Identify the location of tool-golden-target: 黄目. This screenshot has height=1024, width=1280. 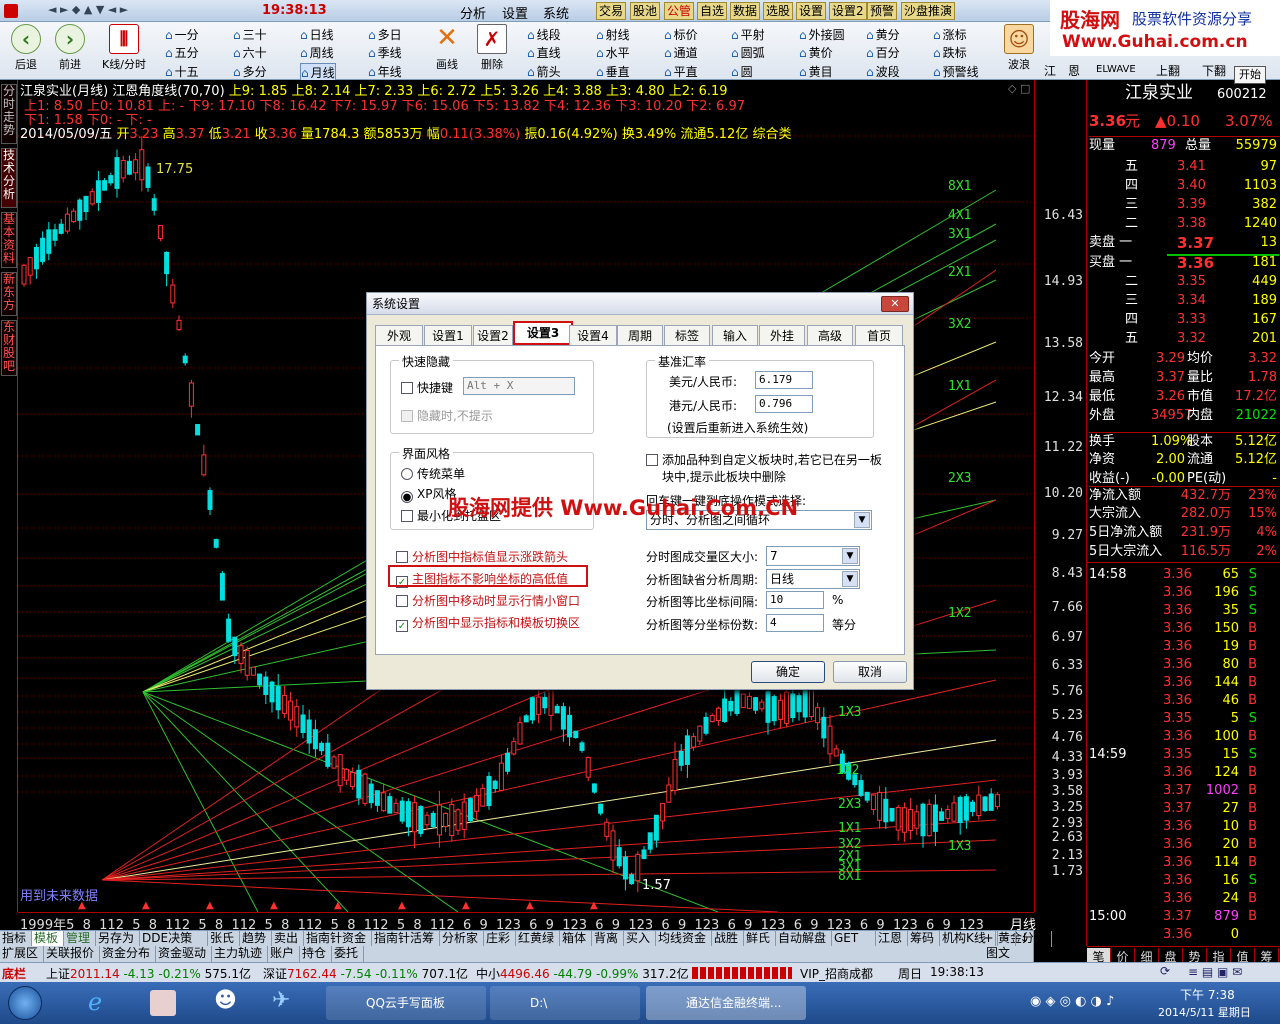
(816, 71).